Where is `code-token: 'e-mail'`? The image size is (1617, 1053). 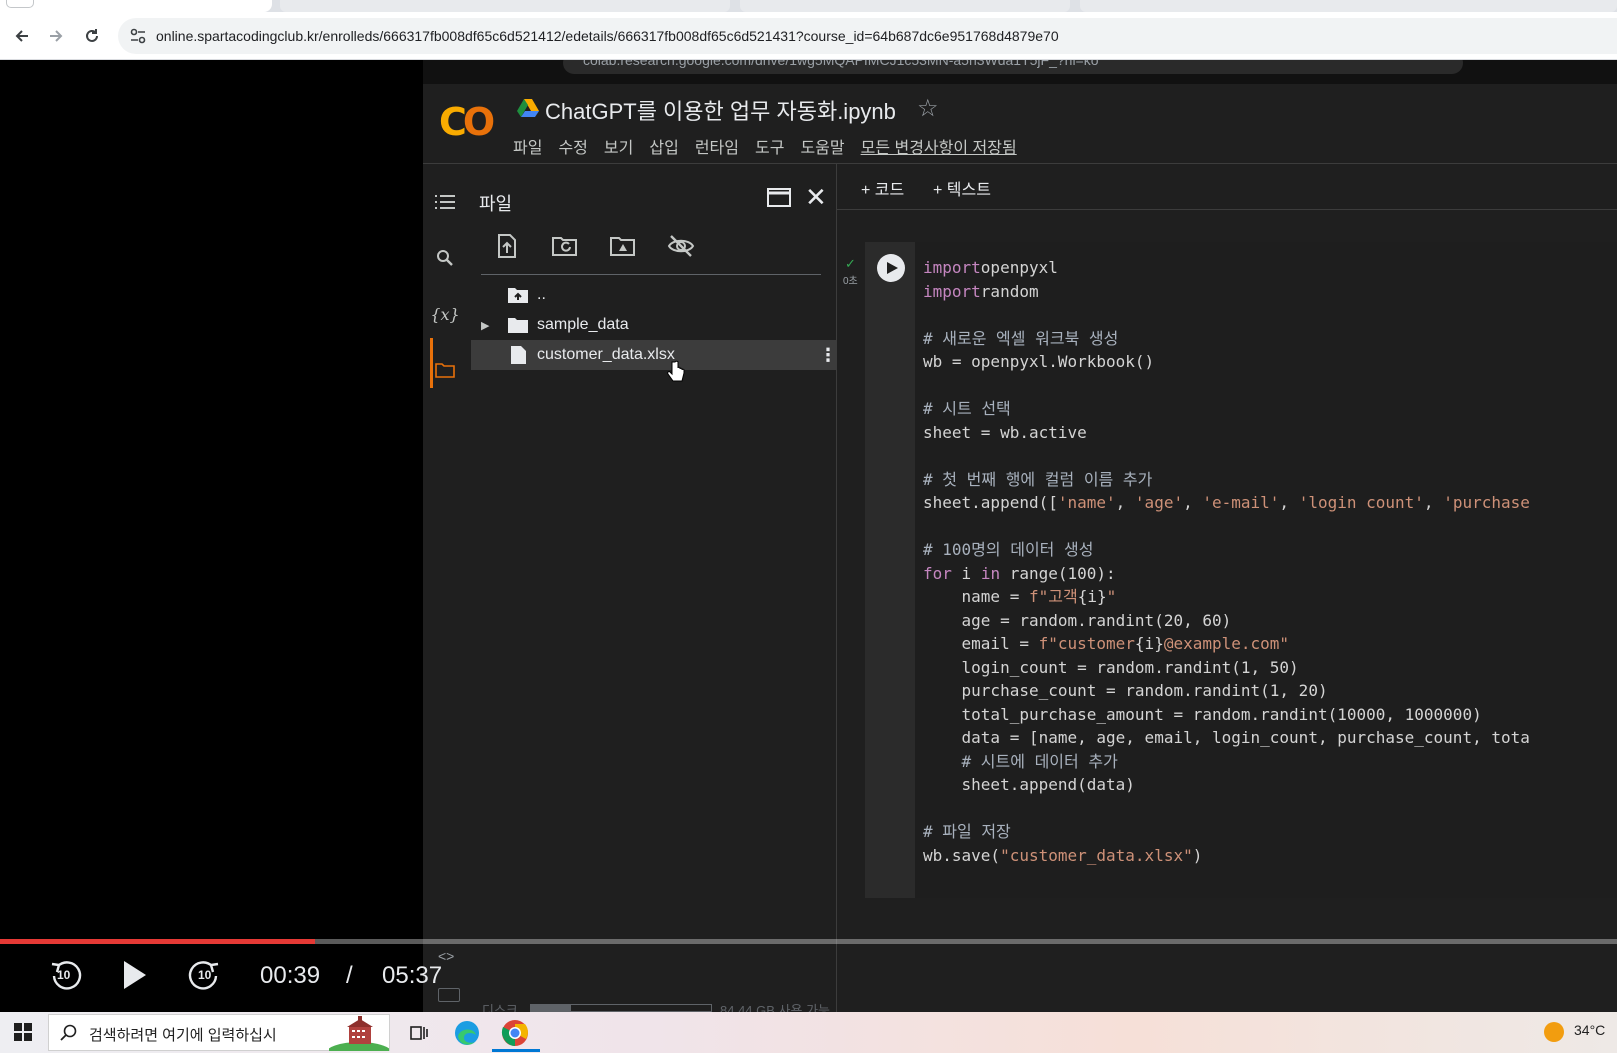 code-token: 'e-mail' is located at coordinates (1241, 502).